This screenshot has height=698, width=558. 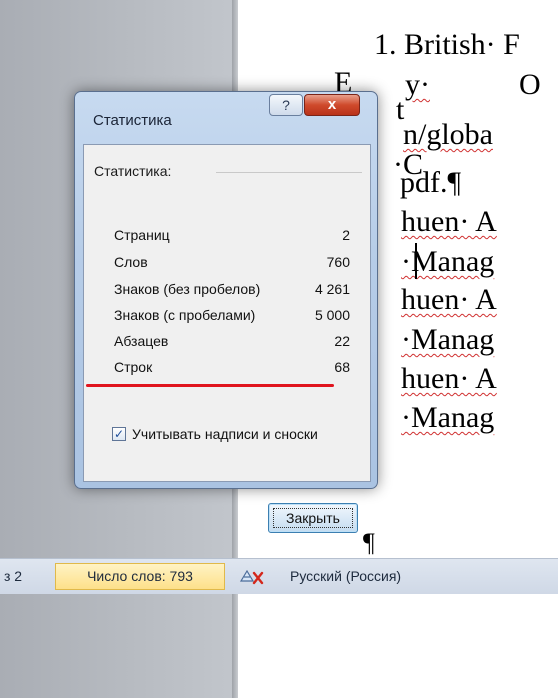 What do you see at coordinates (13, 576) in the screenshot?
I see `page-count-status: з 2` at bounding box center [13, 576].